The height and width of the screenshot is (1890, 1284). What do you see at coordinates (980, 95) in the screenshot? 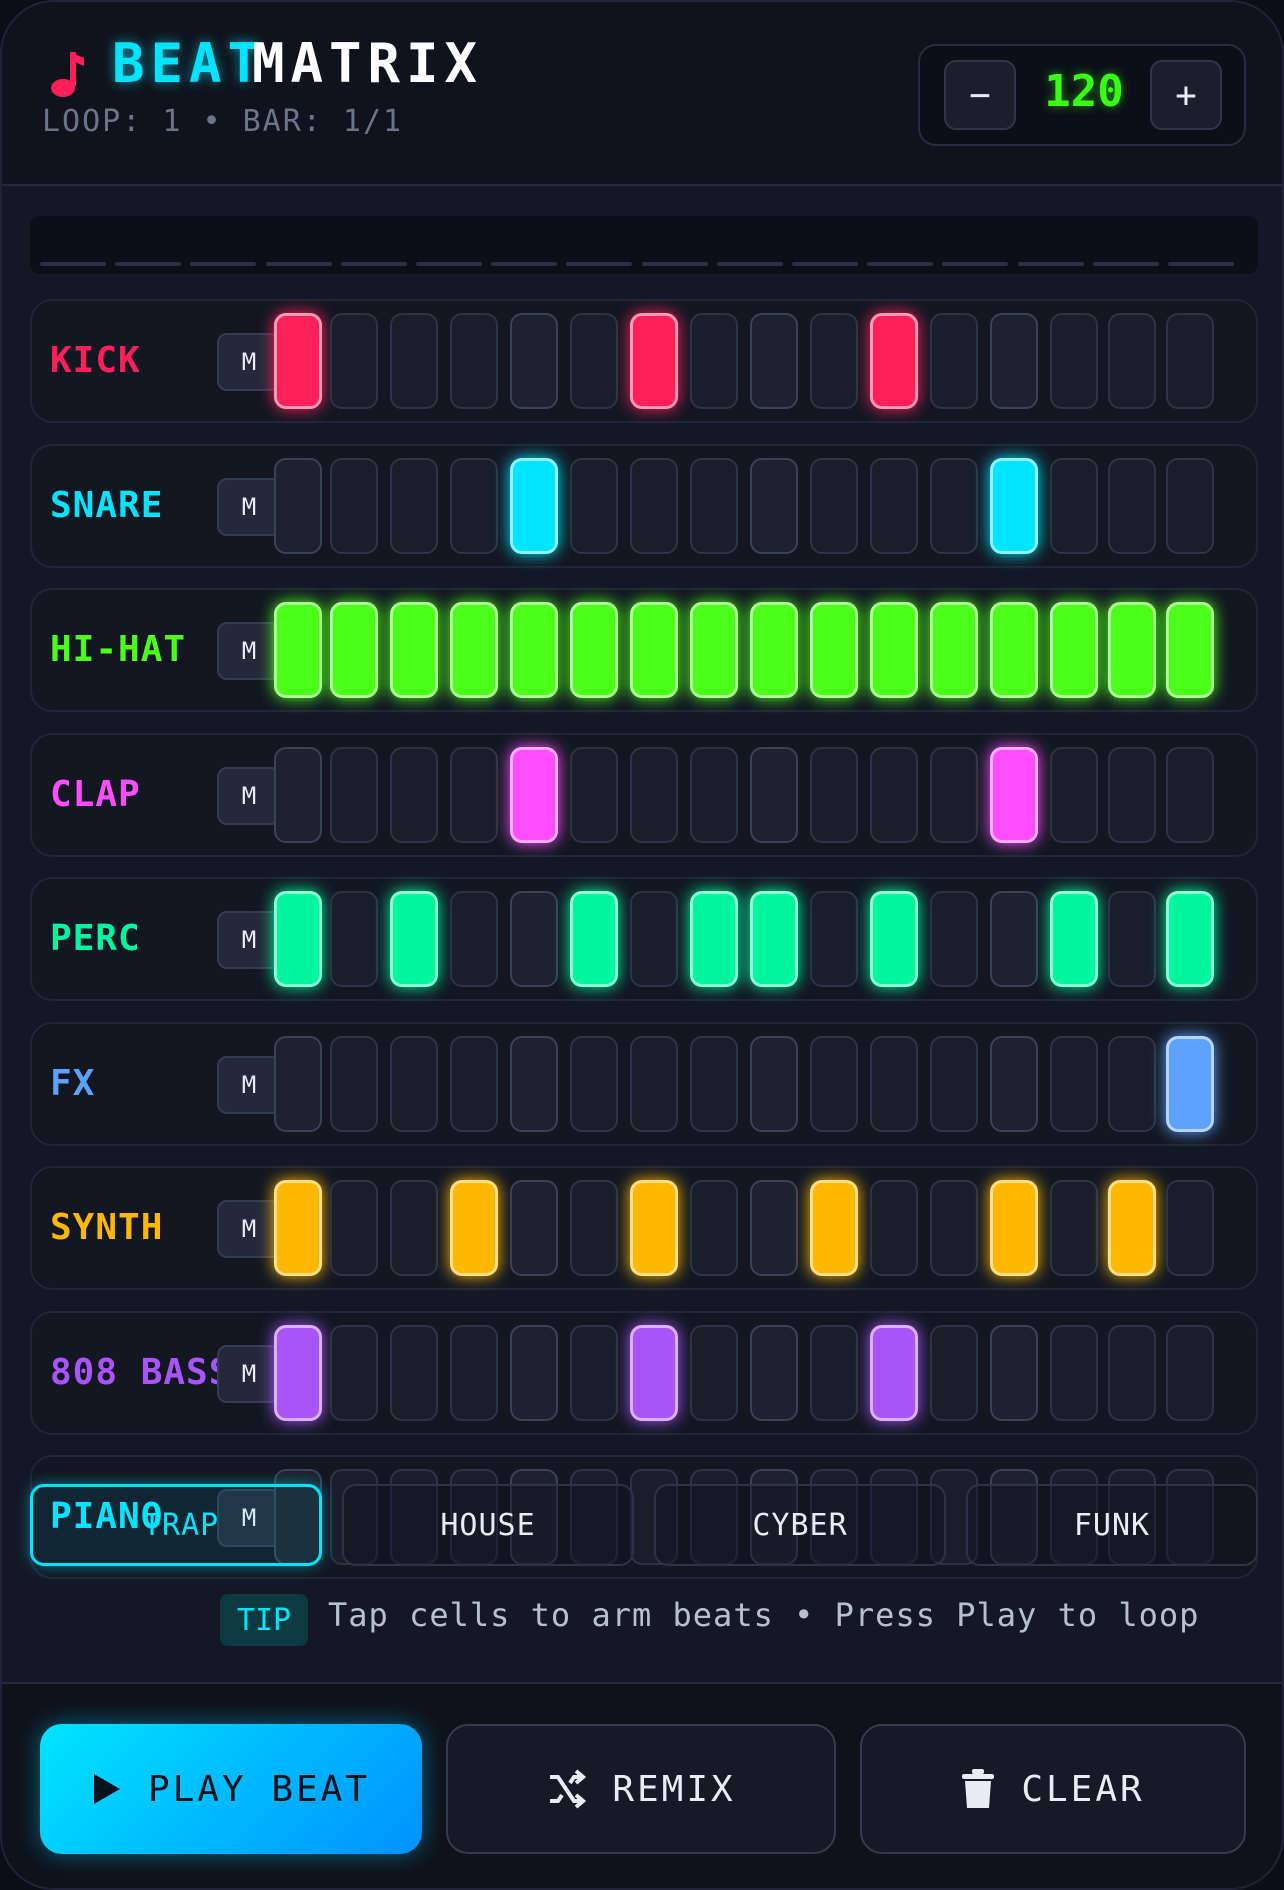
I see `bpm-decrease-button: −` at bounding box center [980, 95].